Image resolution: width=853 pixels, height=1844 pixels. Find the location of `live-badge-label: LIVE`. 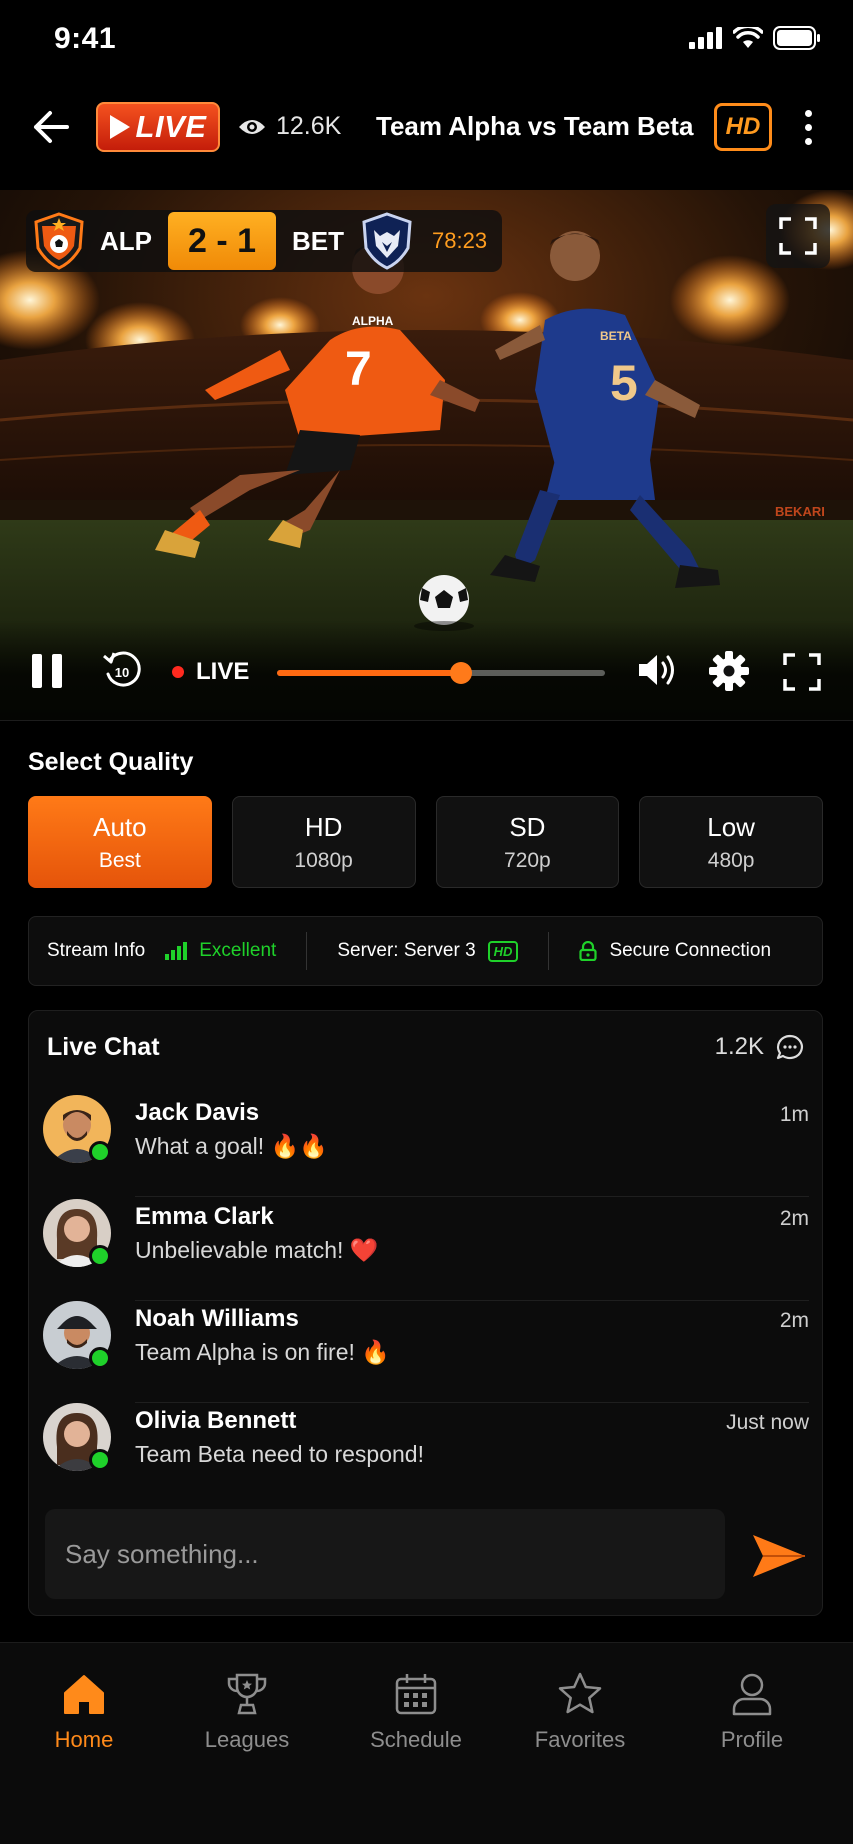

live-badge-label: LIVE is located at coordinates (171, 126).